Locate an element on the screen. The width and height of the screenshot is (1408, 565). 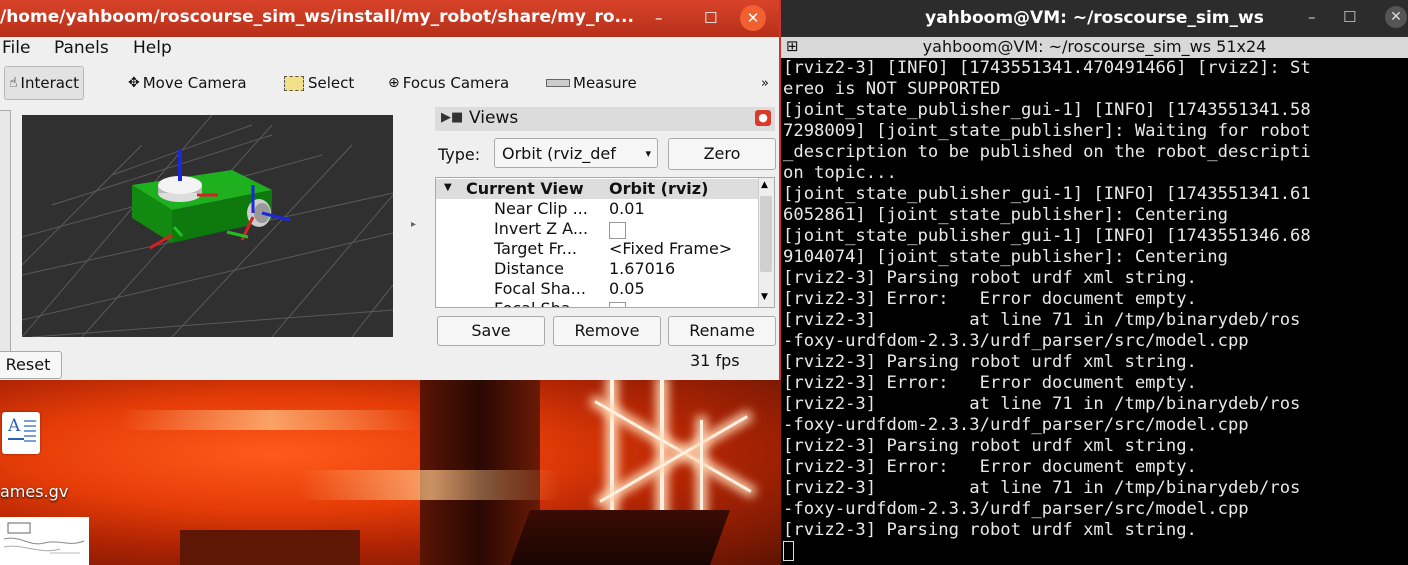
select-tool-button: Select is located at coordinates (319, 83).